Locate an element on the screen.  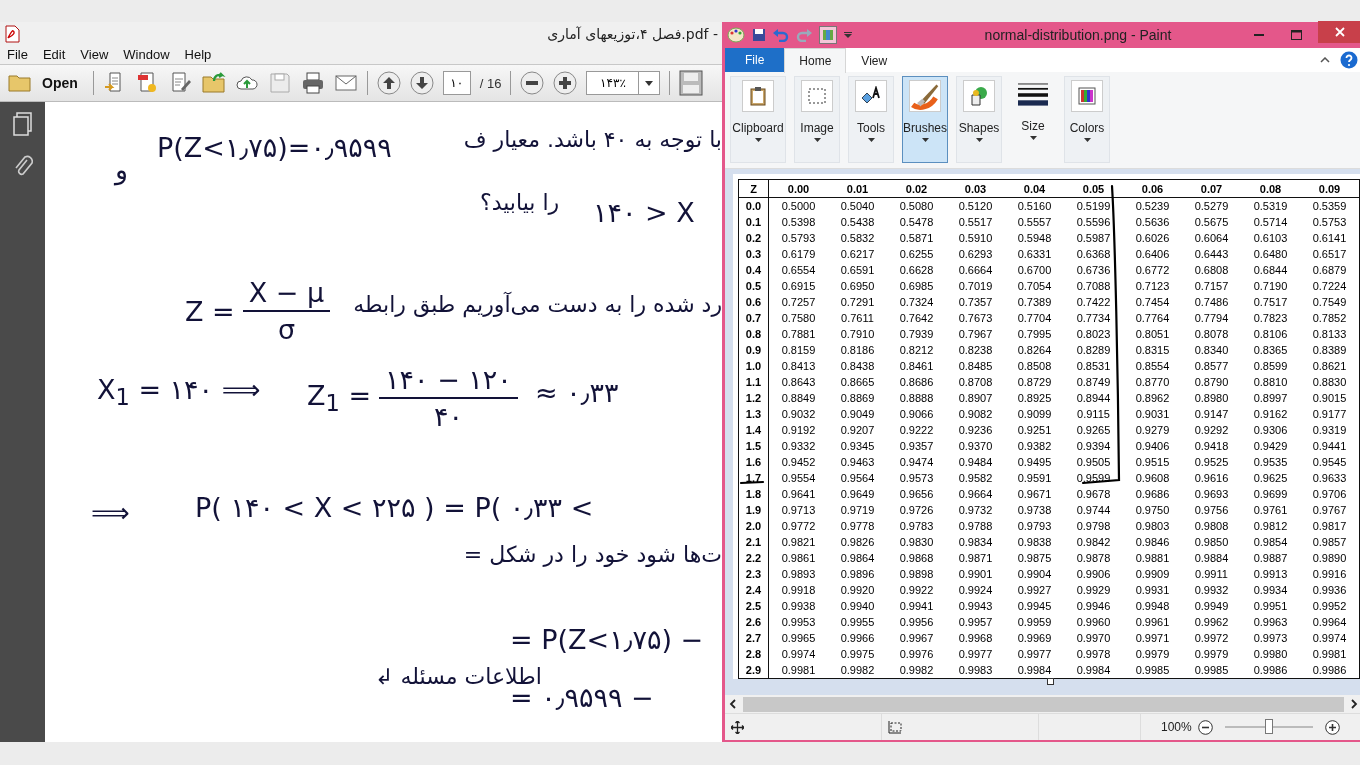
row-header: 2.2 is located at coordinates (753, 558).